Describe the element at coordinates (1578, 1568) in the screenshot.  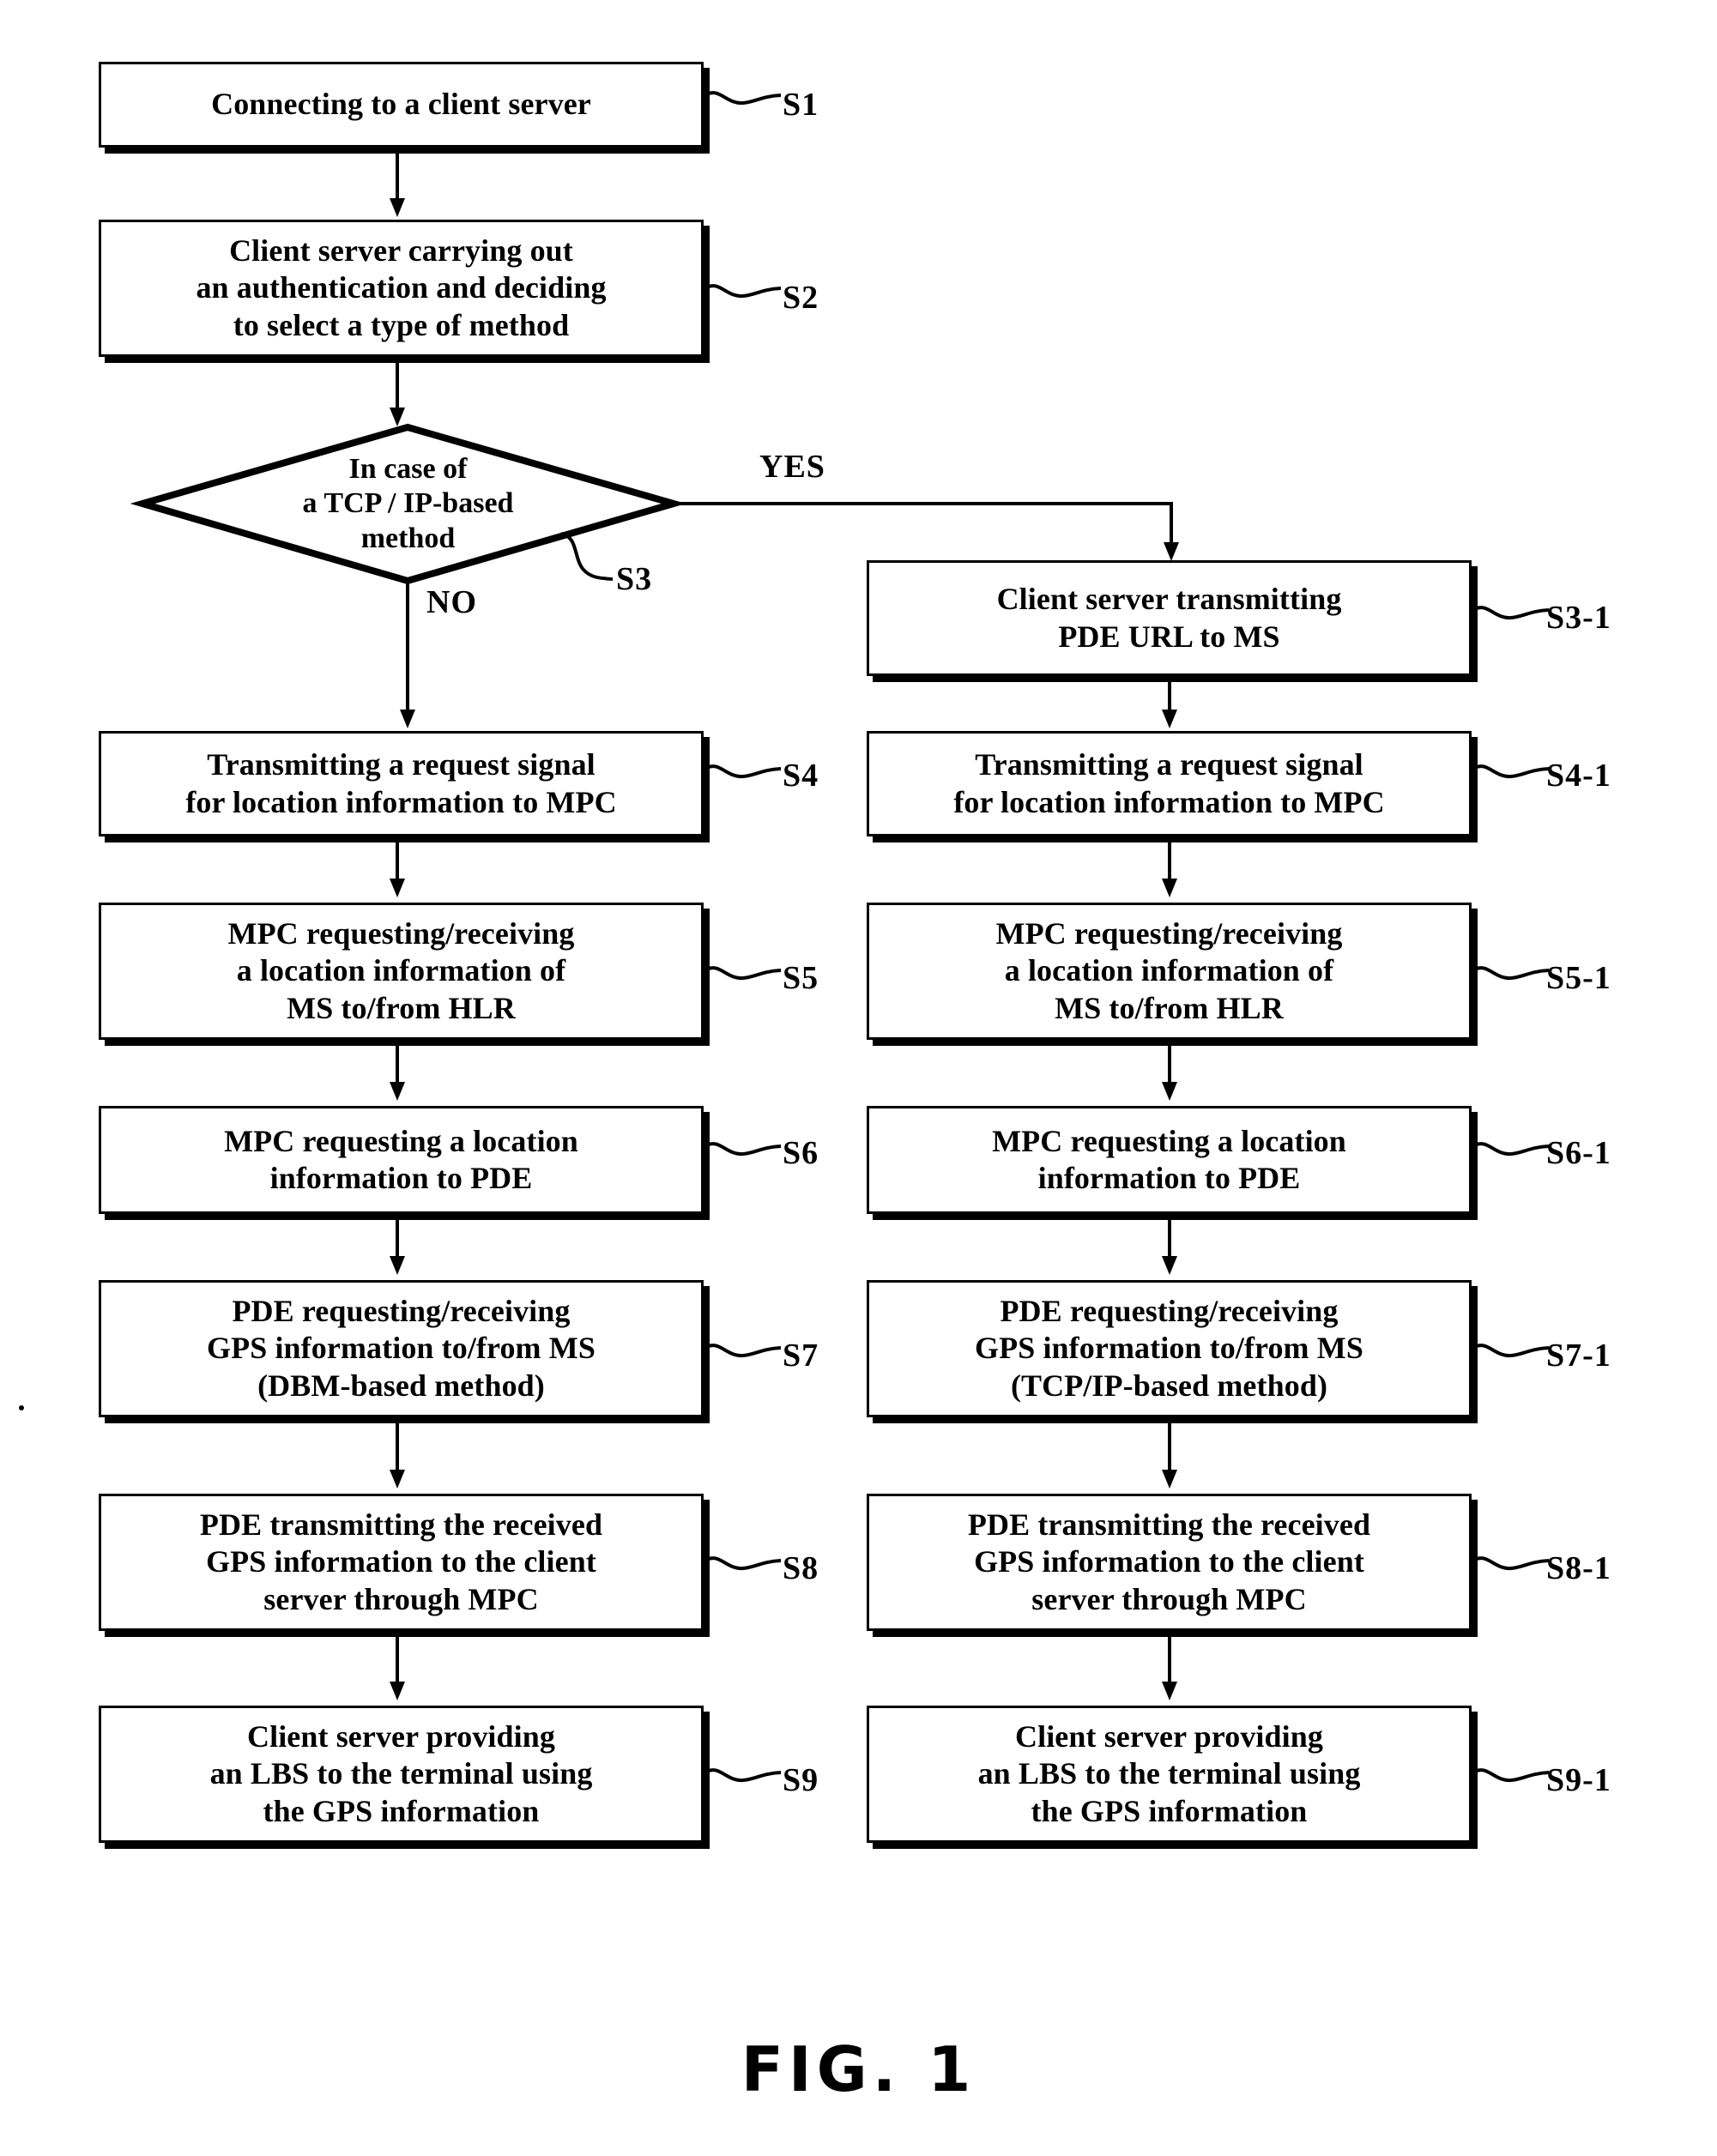
I see `step-label-s8-1: S8-1` at that location.